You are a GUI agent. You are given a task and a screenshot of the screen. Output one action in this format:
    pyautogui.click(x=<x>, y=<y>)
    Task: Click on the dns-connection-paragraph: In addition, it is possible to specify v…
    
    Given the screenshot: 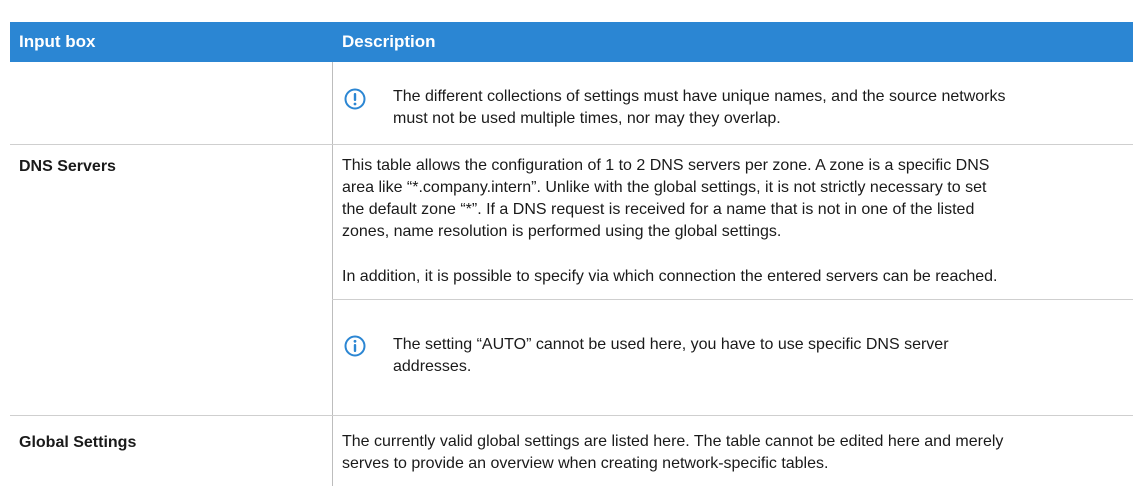 What is the action you would take?
    pyautogui.click(x=670, y=276)
    